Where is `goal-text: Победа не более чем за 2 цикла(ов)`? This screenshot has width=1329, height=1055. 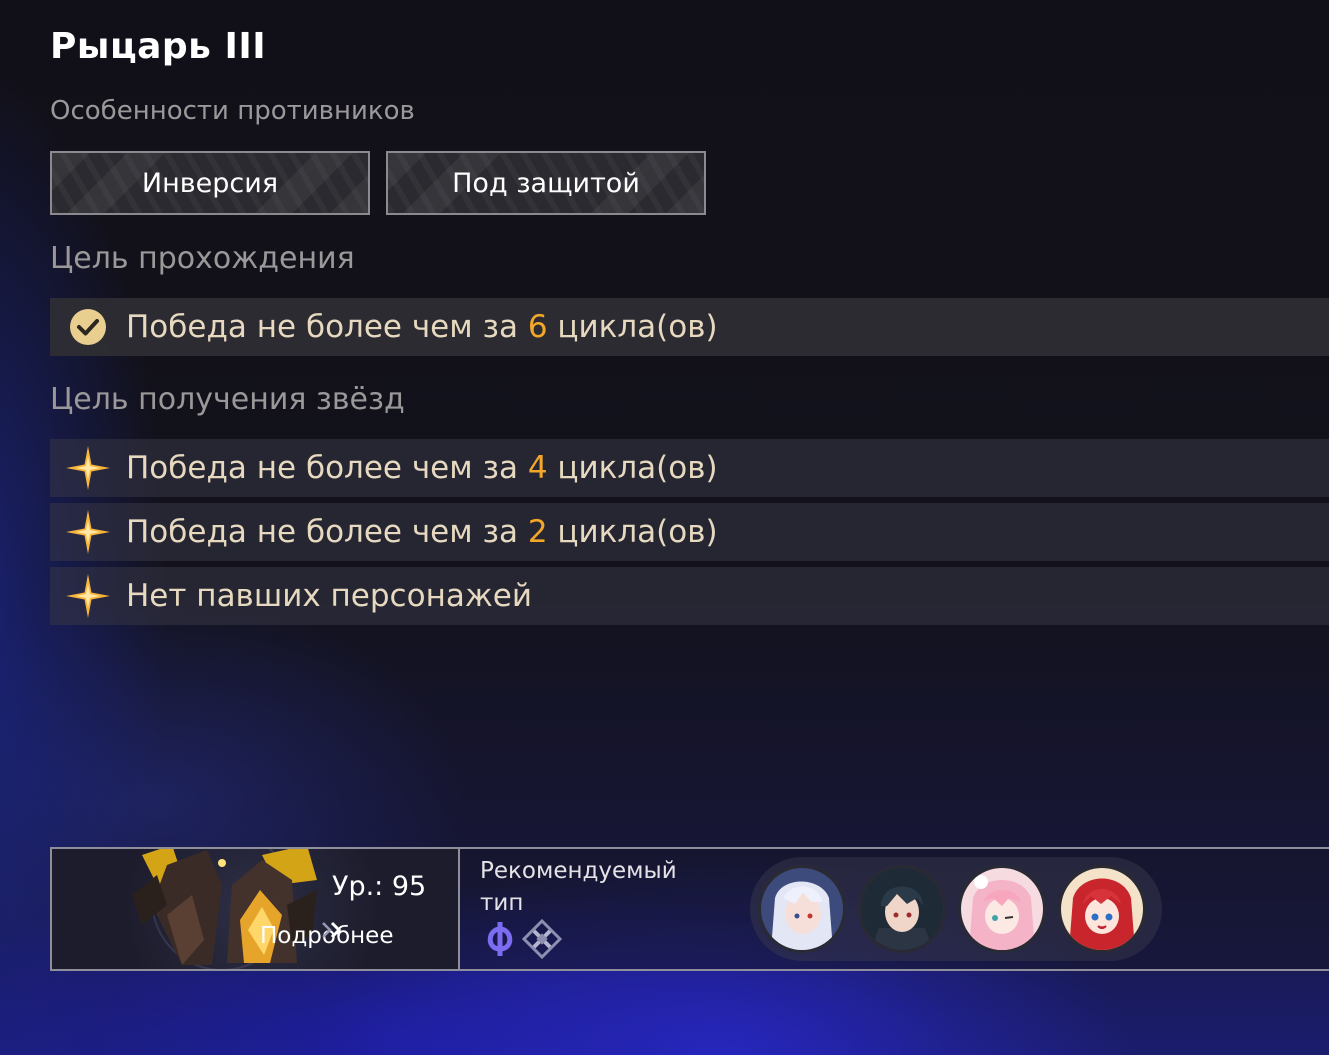 goal-text: Победа не более чем за 2 цикла(ов) is located at coordinates (422, 532).